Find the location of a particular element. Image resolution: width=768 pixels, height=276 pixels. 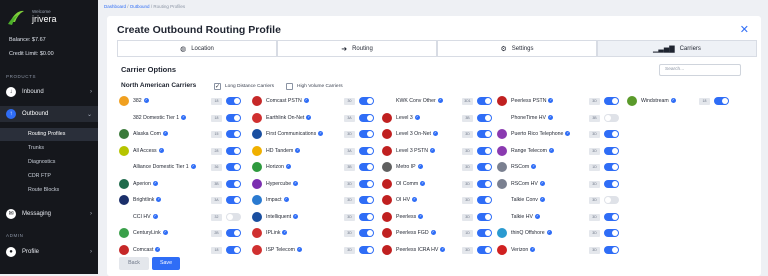

carrier-name-text: OI Comm is located at coordinates (407, 183).